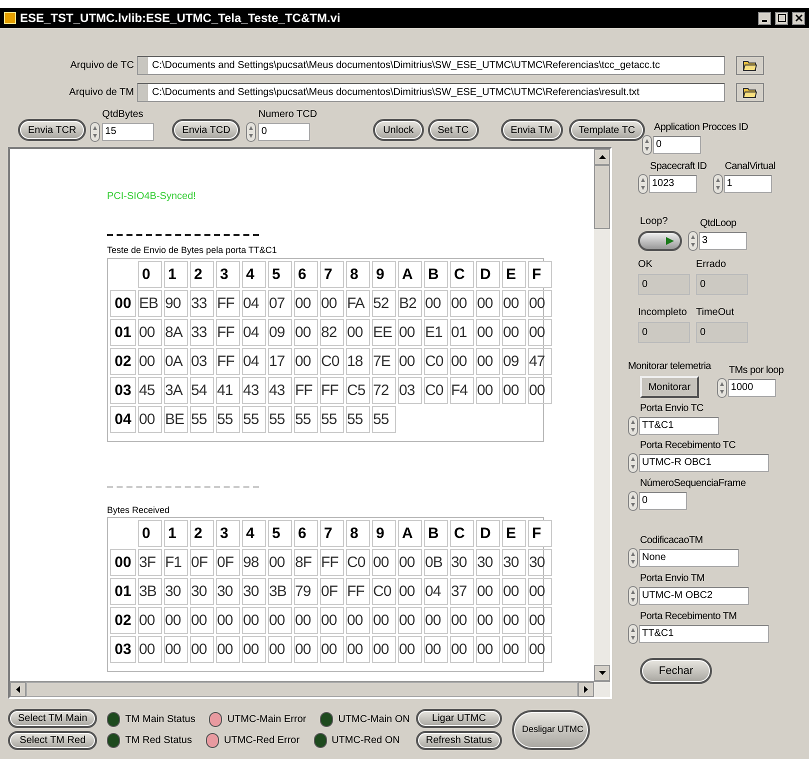 The image size is (809, 759). I want to click on ring-field: UTMC-R OBC1, so click(704, 463).